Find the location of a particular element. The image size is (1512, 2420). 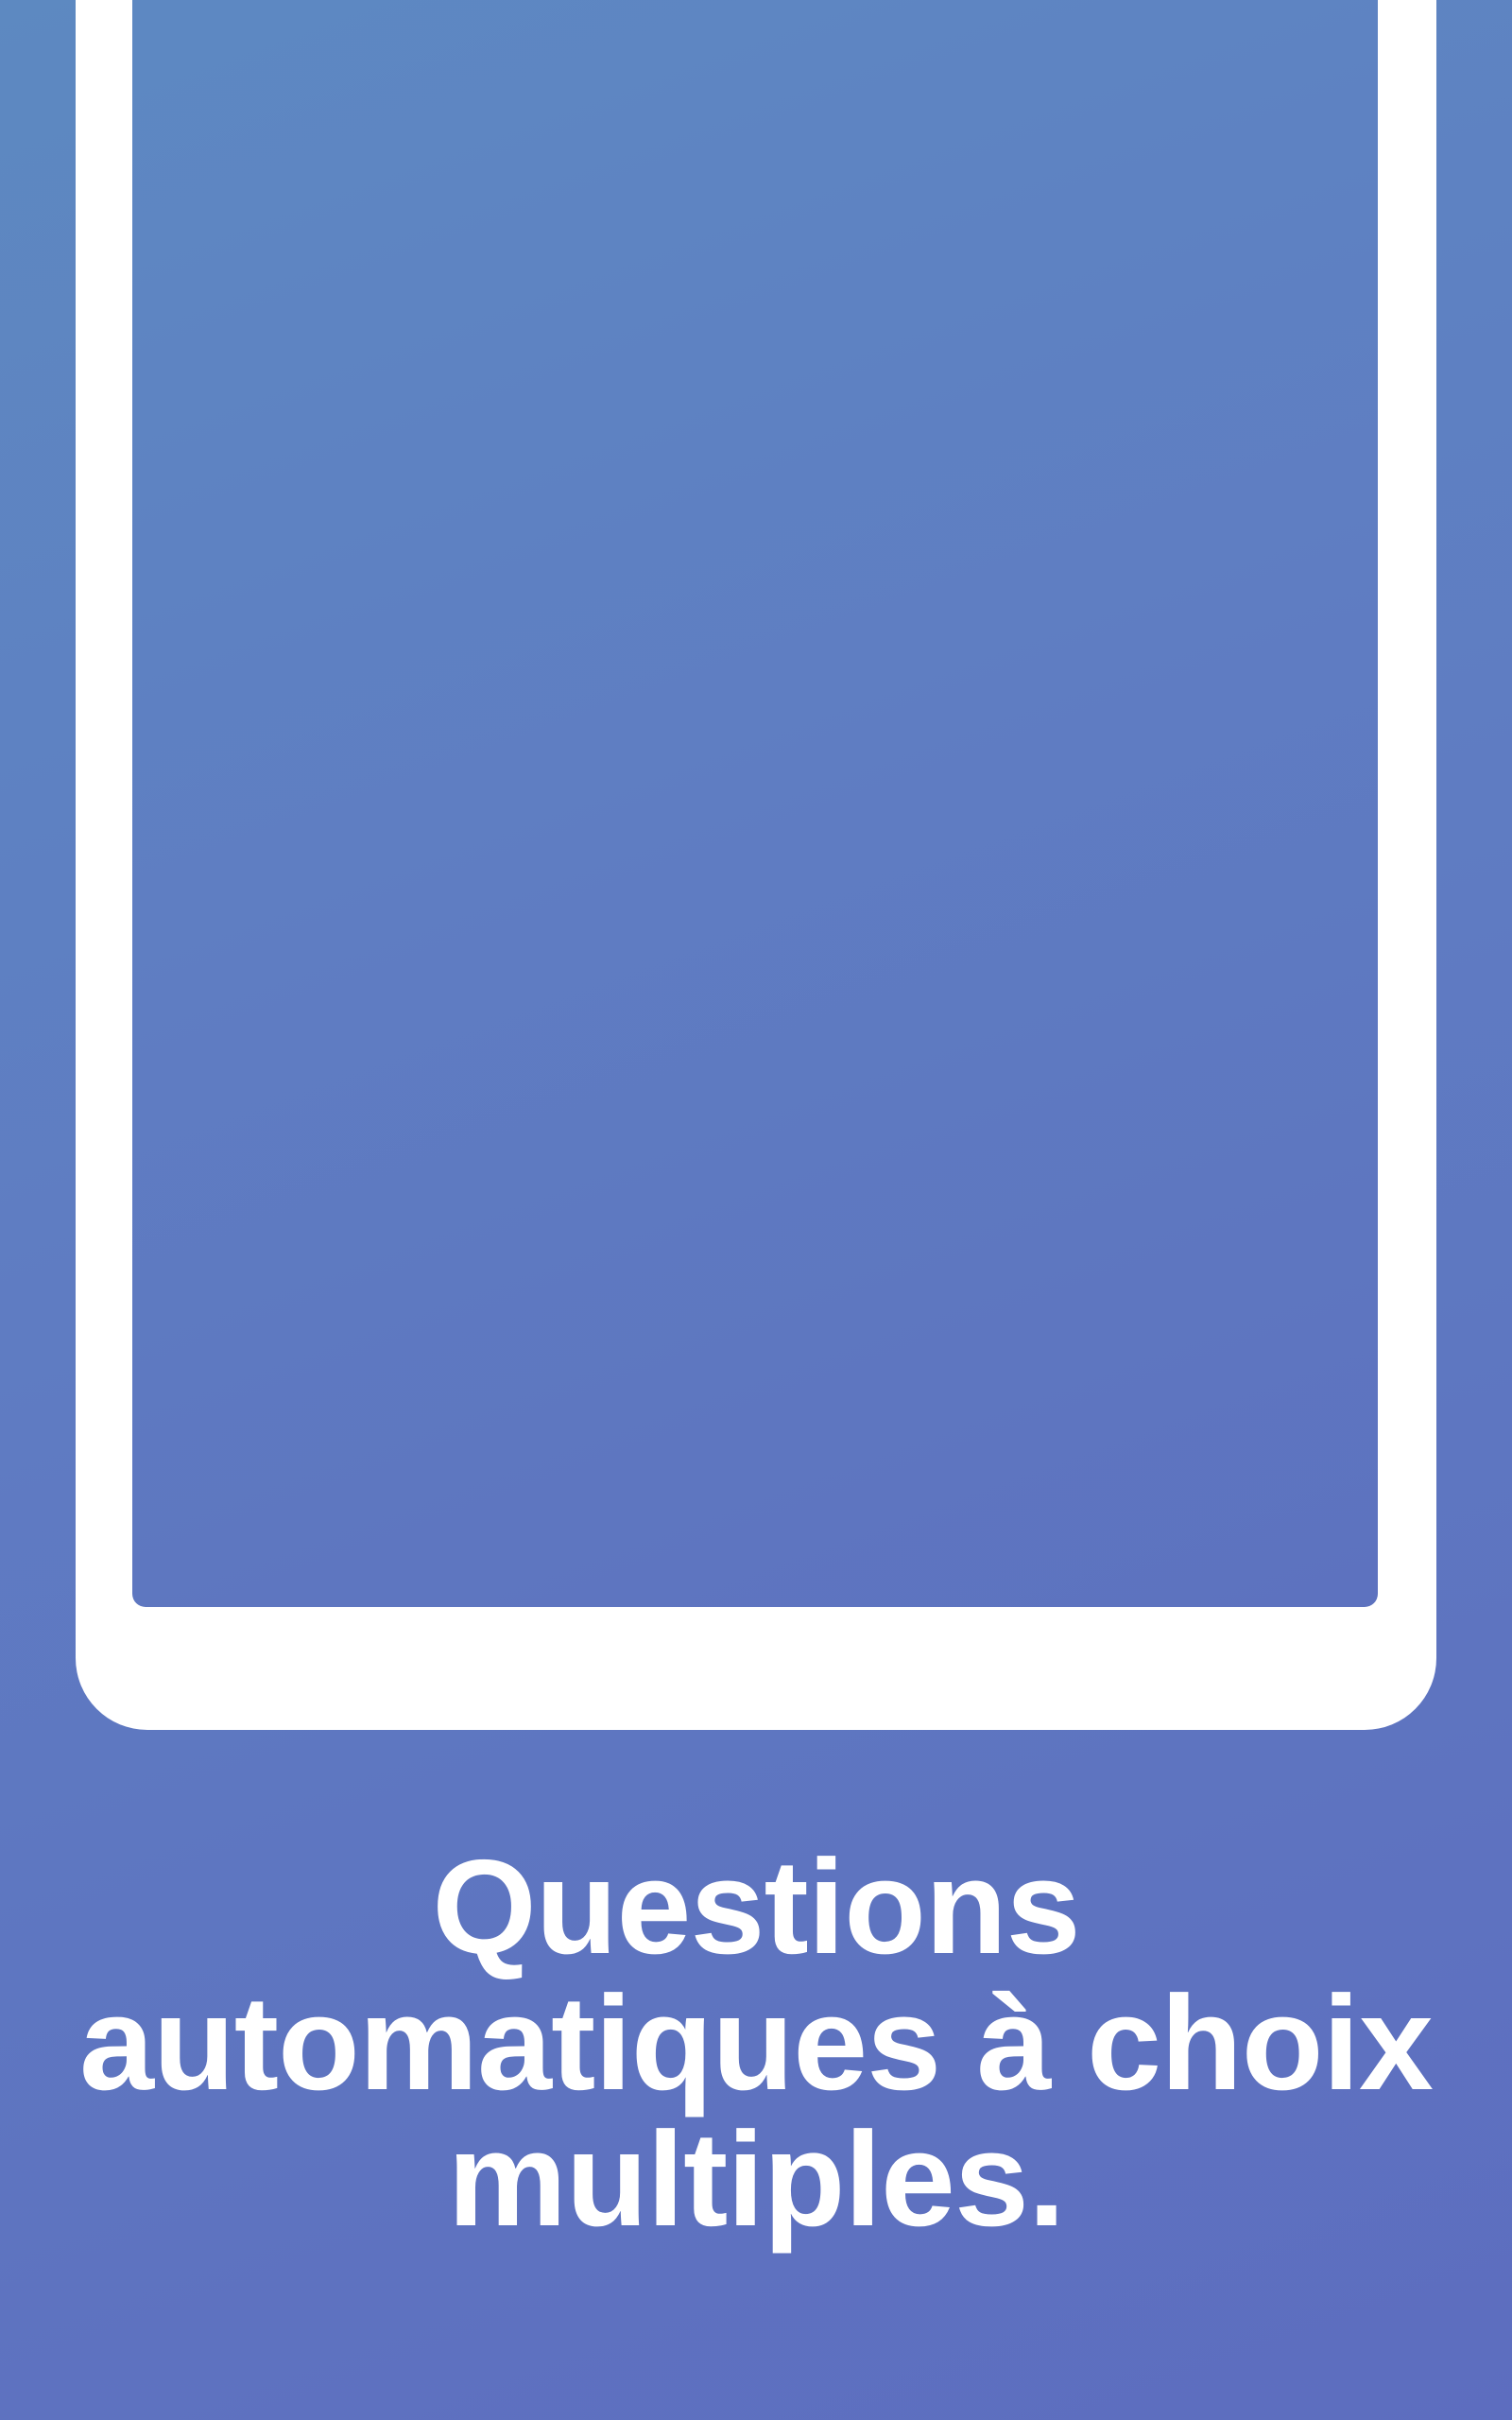

caption-line-2: automatiques à choix is located at coordinates (756, 2043).